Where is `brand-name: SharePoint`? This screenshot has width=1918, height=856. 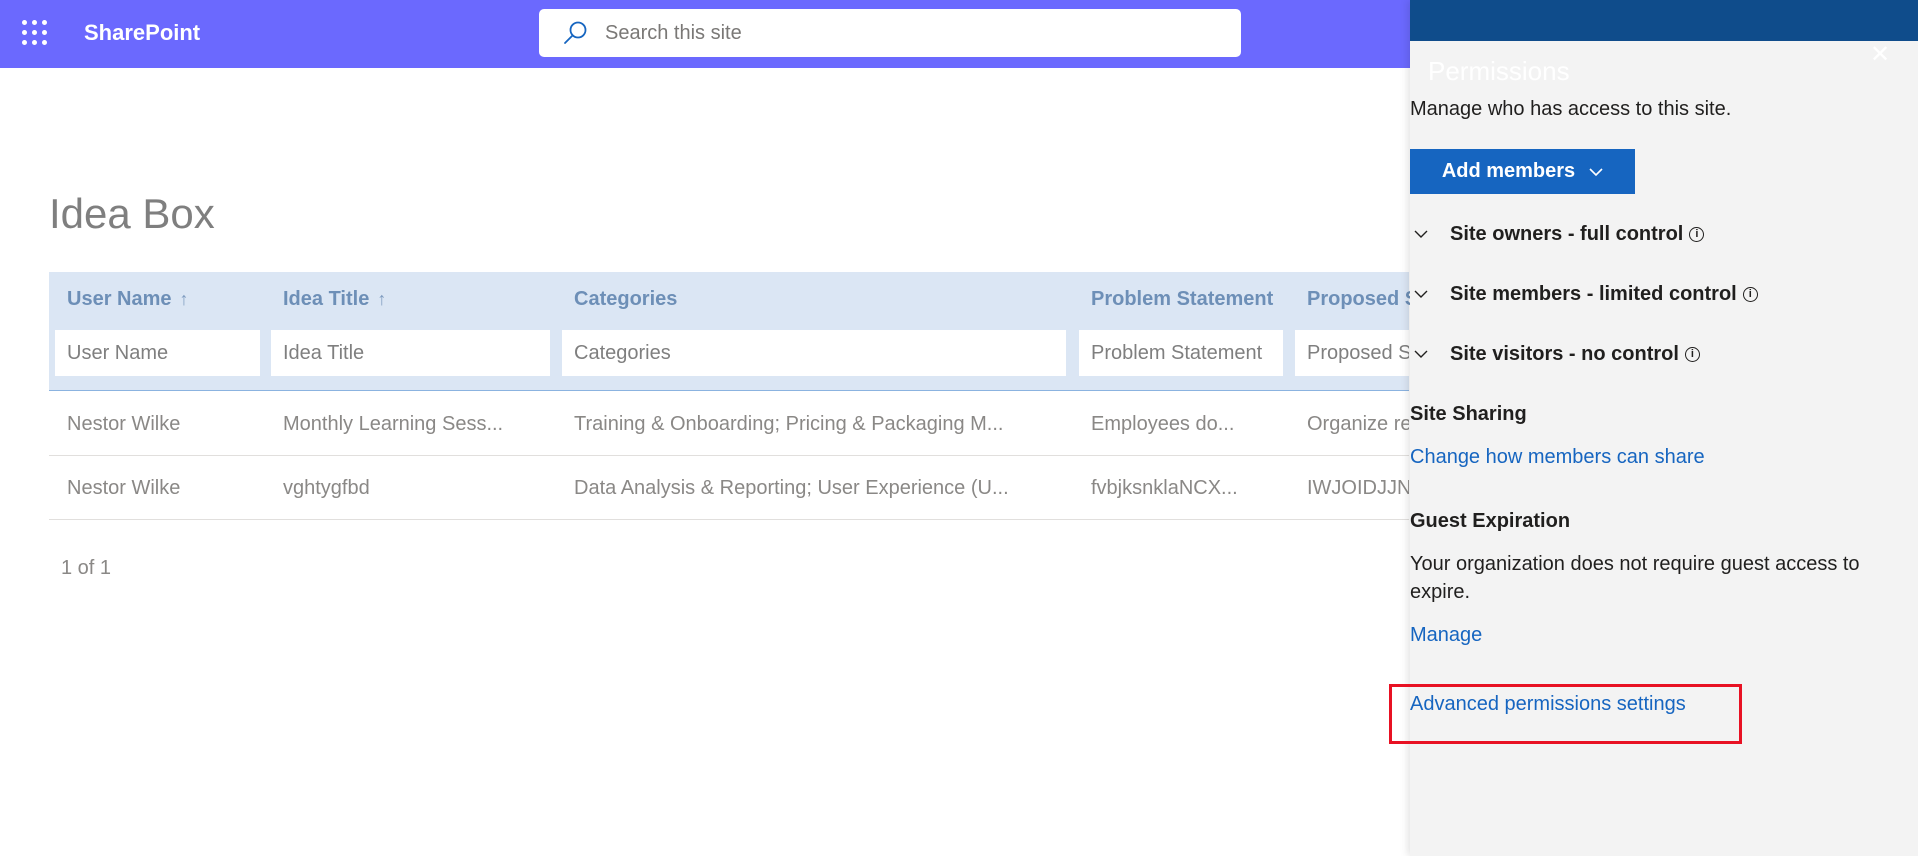
brand-name: SharePoint is located at coordinates (142, 33).